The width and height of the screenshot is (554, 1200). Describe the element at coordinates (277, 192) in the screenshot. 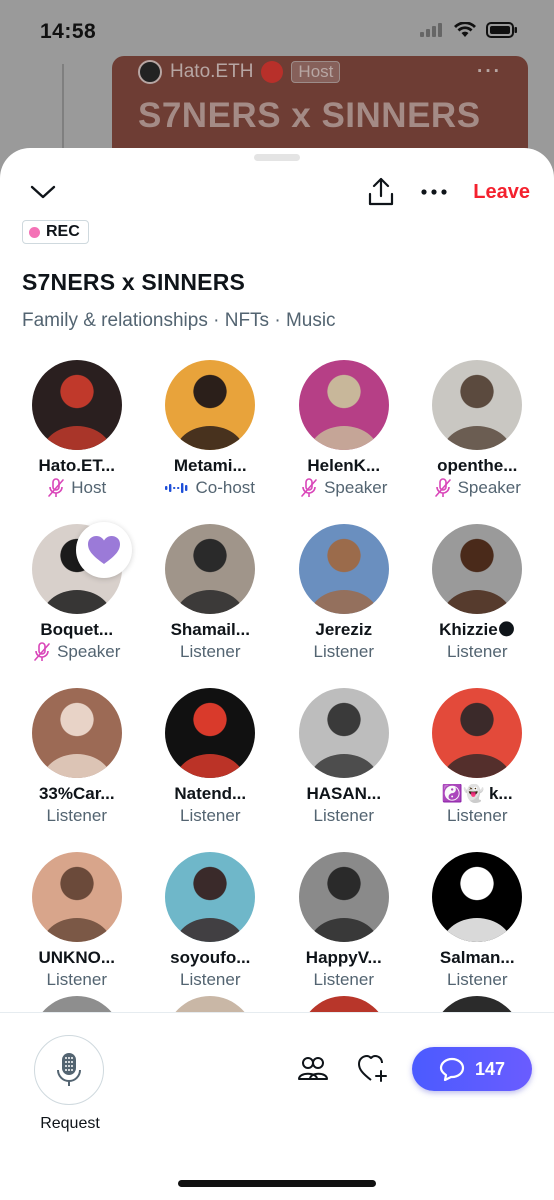

I see `sheet-header: Leave` at that location.